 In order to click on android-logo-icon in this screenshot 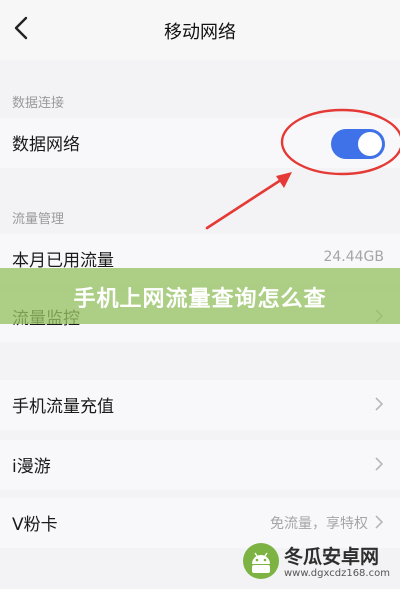, I will do `click(261, 561)`.